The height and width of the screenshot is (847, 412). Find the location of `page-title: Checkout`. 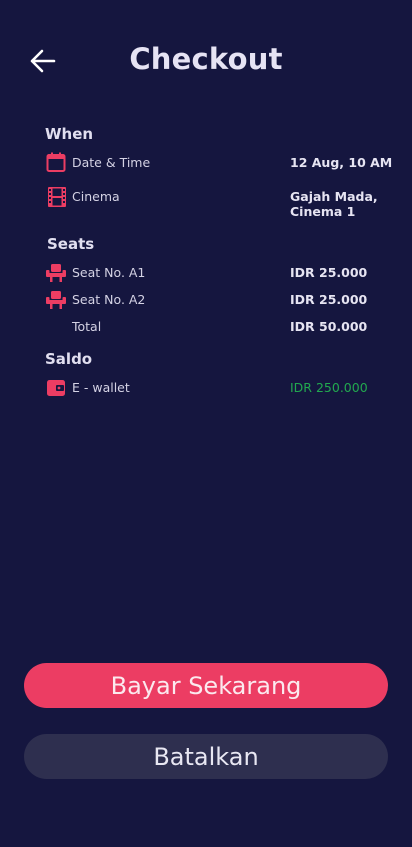

page-title: Checkout is located at coordinates (206, 59).